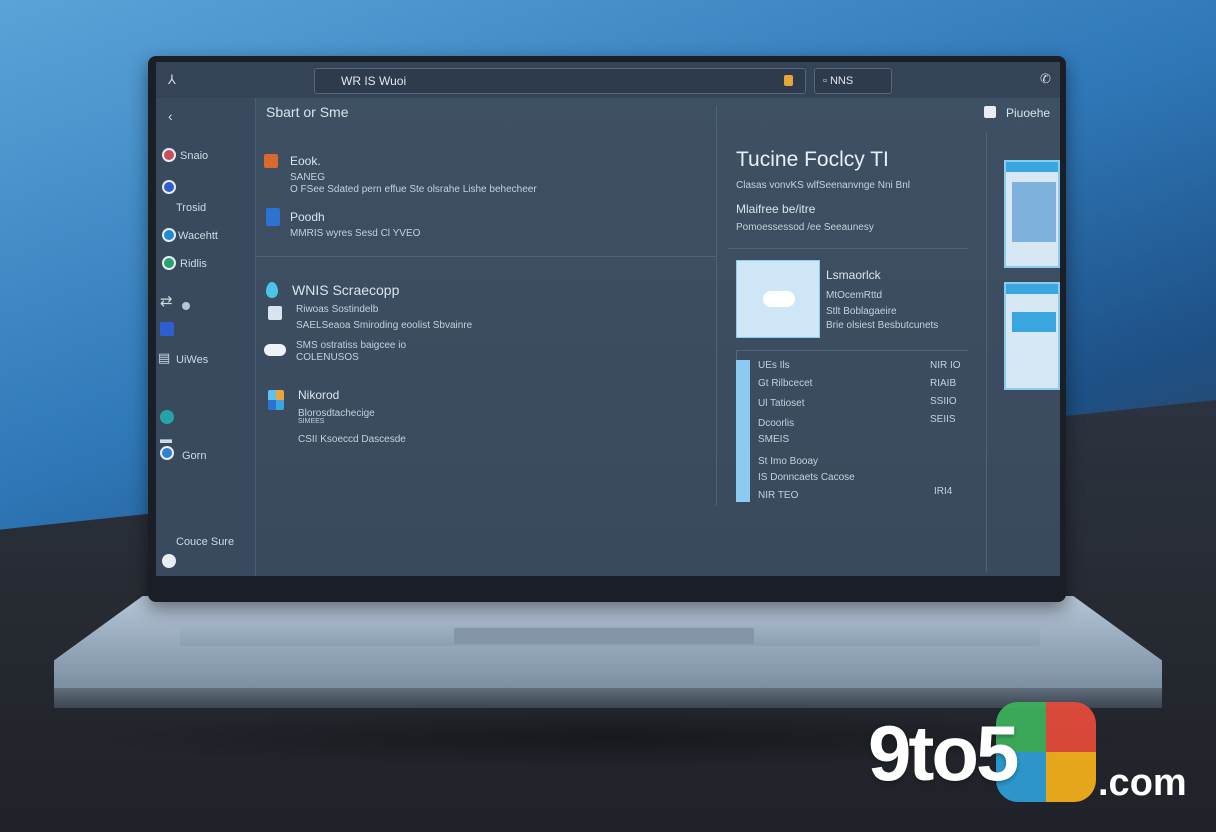 The image size is (1216, 832). Describe the element at coordinates (743, 431) in the screenshot. I see `panel-accent-bar` at that location.